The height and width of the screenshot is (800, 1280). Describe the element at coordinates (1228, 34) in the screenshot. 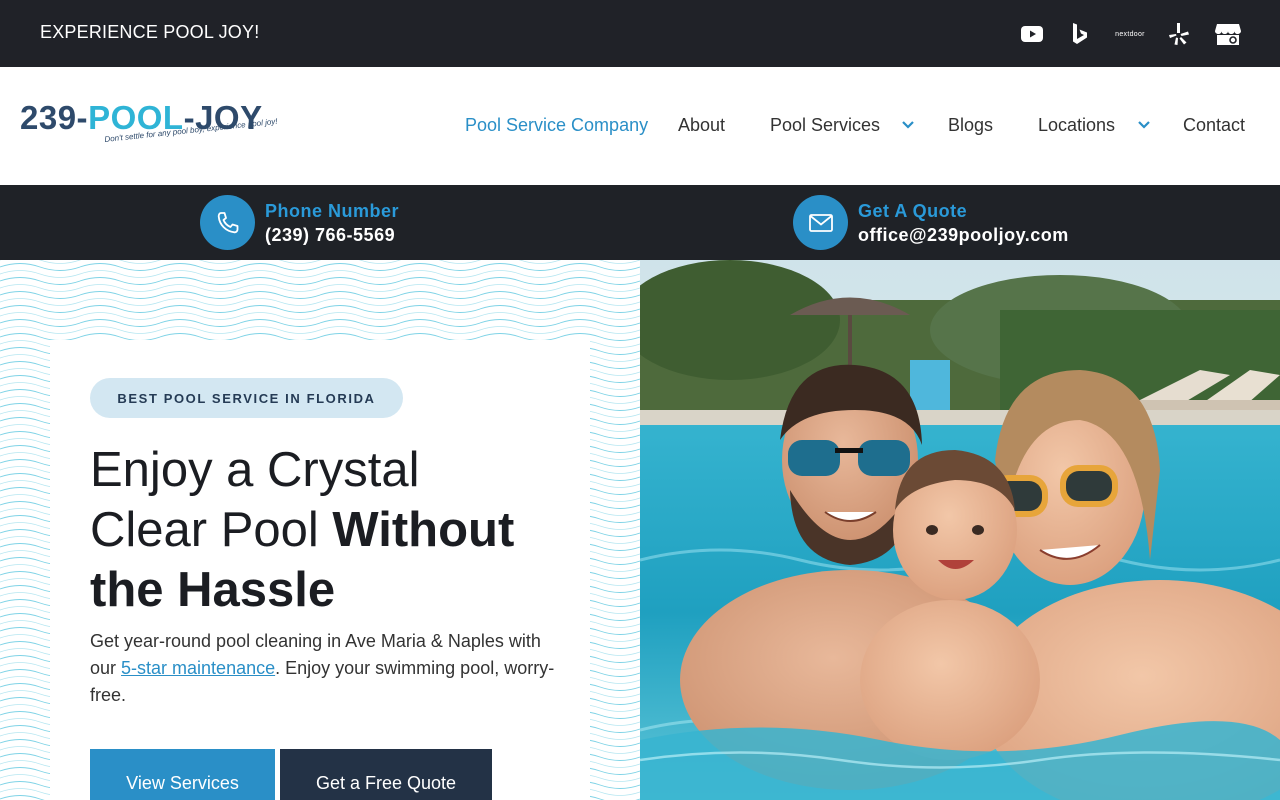

I see `google-business-icon` at that location.